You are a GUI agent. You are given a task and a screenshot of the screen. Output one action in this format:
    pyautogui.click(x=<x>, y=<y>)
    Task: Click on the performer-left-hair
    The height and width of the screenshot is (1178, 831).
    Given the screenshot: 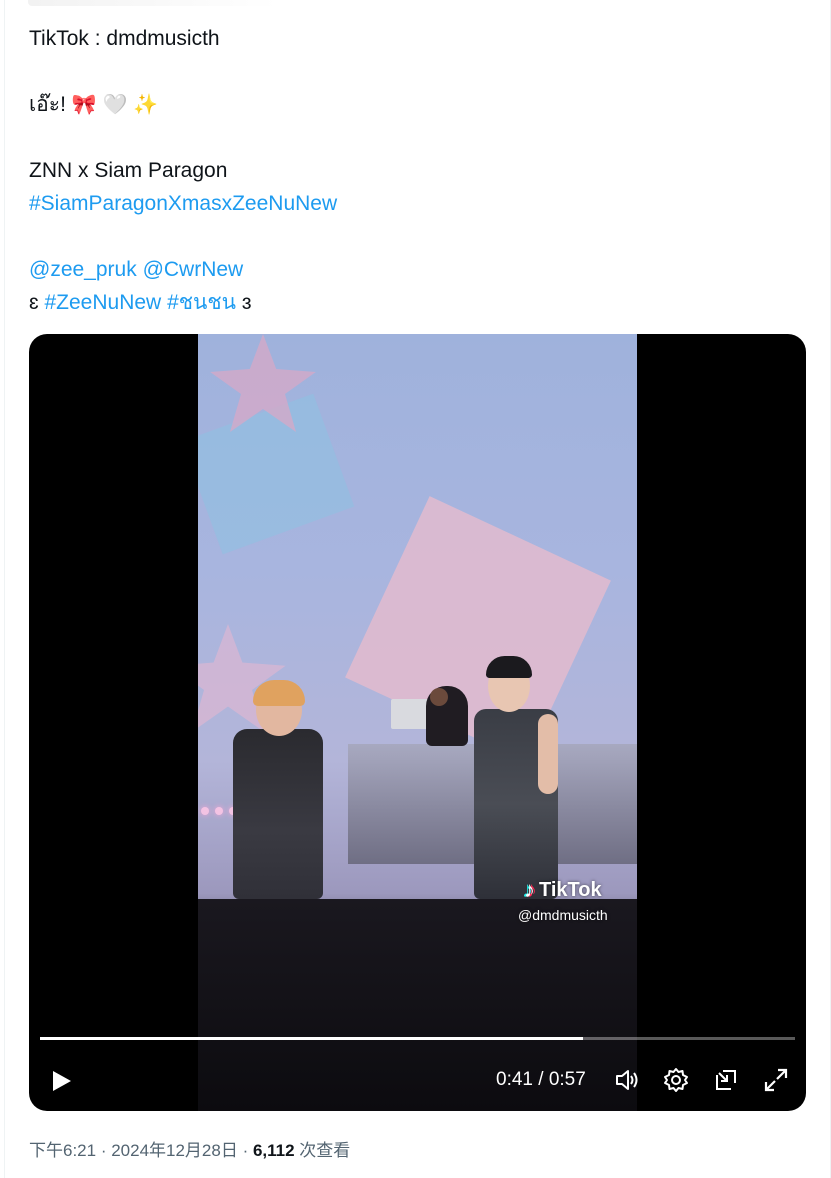 What is the action you would take?
    pyautogui.click(x=279, y=693)
    